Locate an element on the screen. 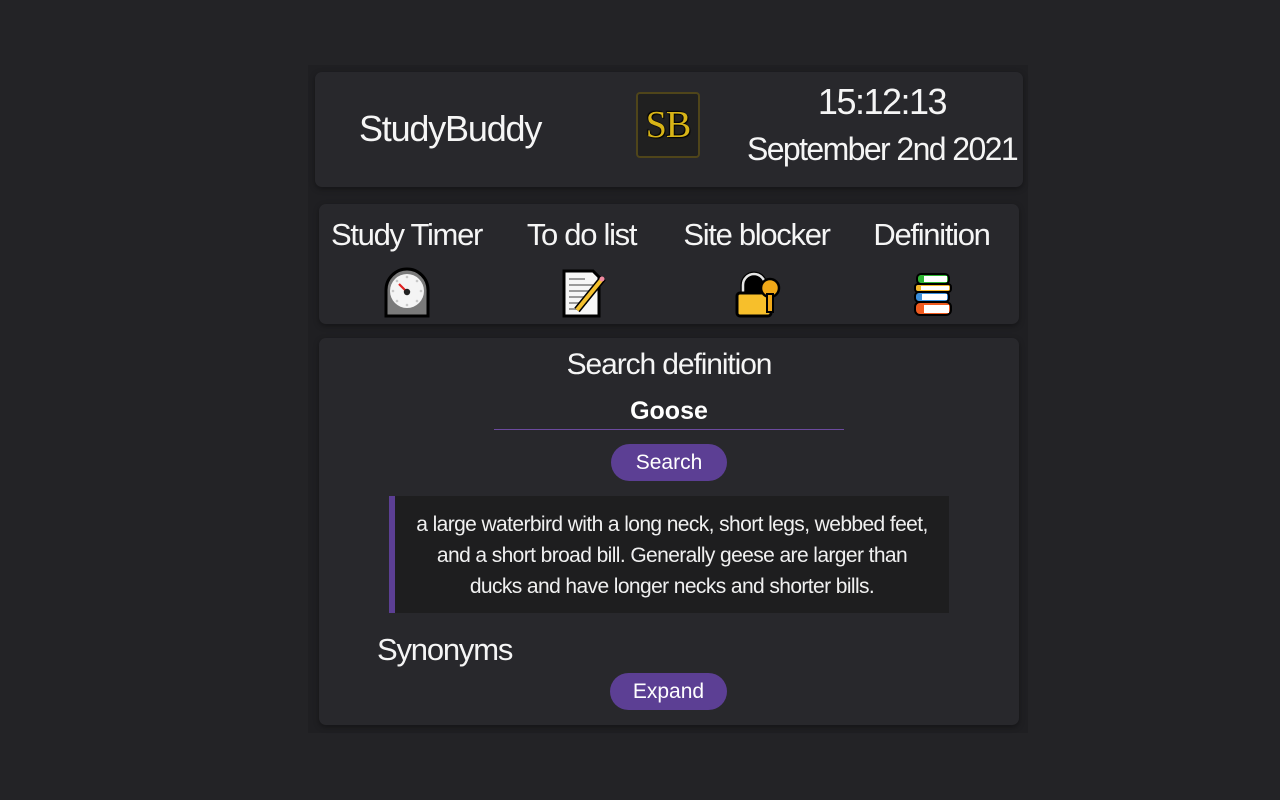  lock-with-key-icon is located at coordinates (757, 294).